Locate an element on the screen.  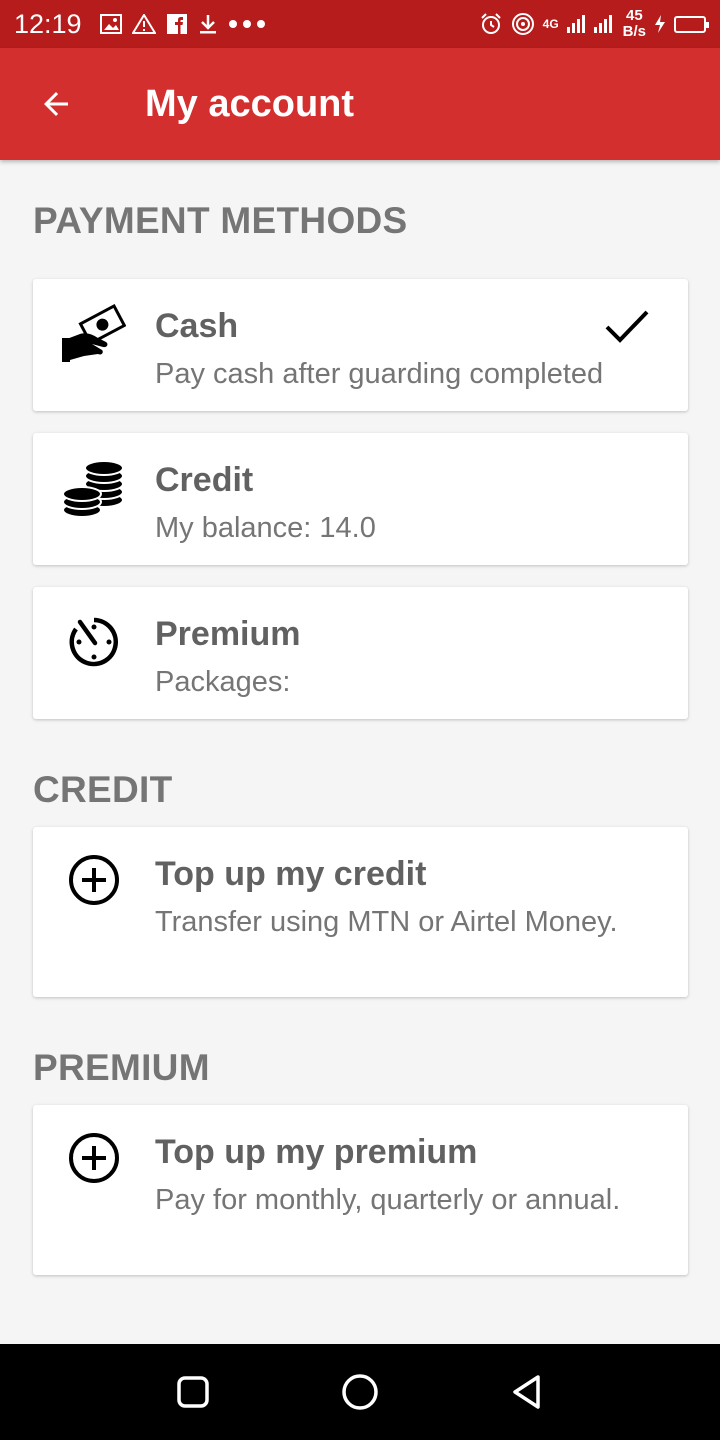
arrow-back-icon is located at coordinates (56, 104).